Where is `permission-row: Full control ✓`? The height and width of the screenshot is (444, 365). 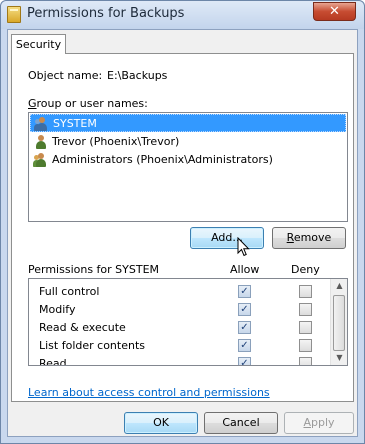 permission-row: Full control ✓ is located at coordinates (180, 292).